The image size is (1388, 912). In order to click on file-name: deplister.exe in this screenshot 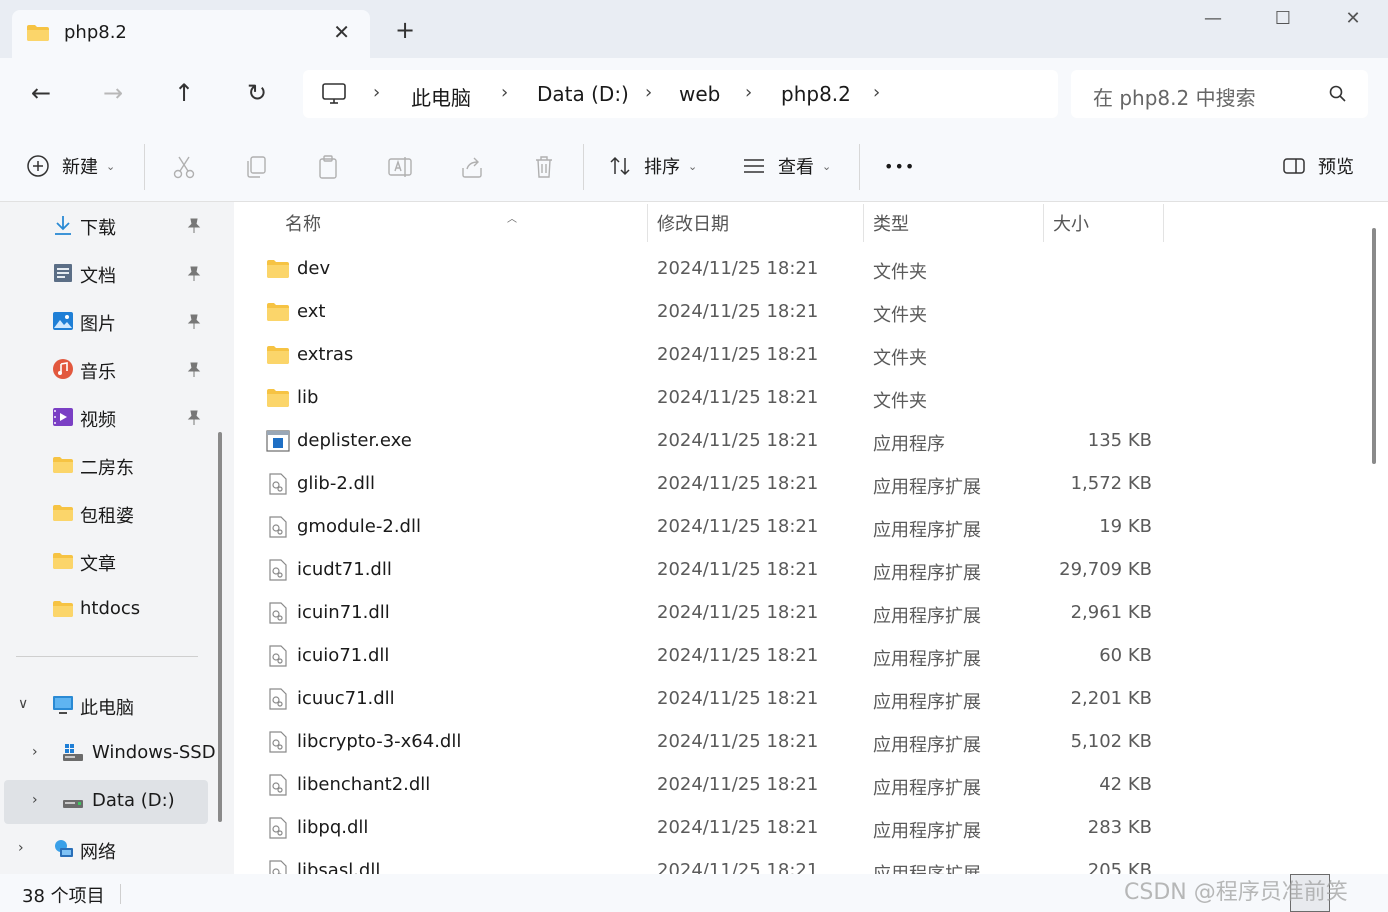, I will do `click(354, 440)`.